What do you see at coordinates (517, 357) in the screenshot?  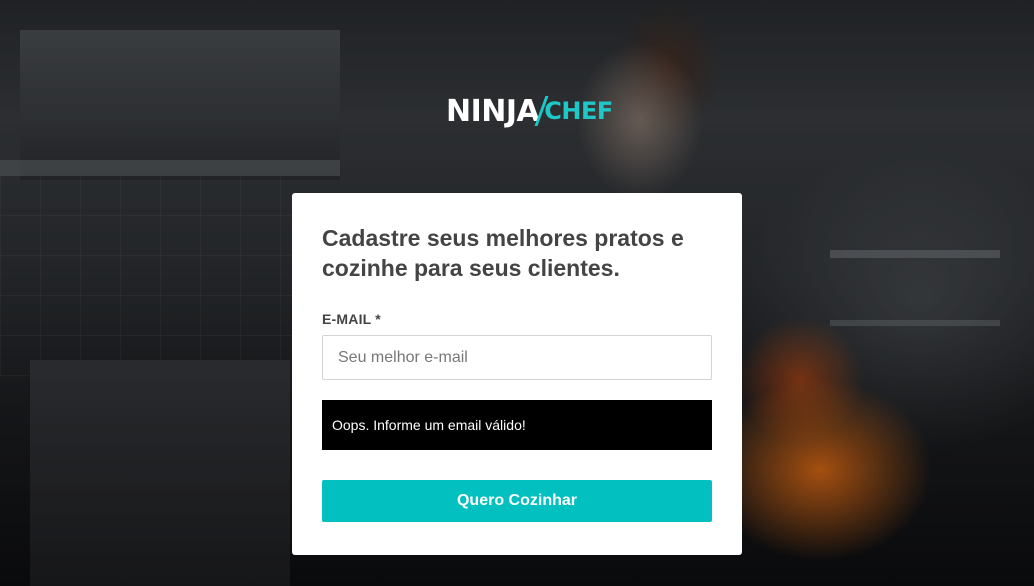 I see `email-input` at bounding box center [517, 357].